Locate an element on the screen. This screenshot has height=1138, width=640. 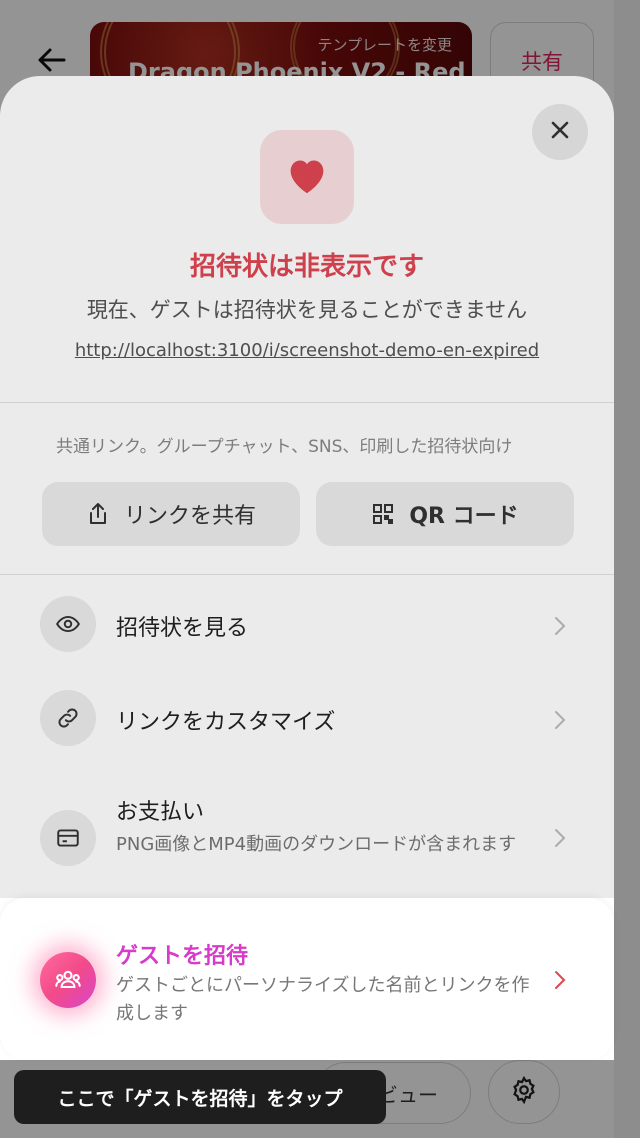
onboarding-tooltip: ここで「ゲストを招待」をタップ is located at coordinates (200, 1097).